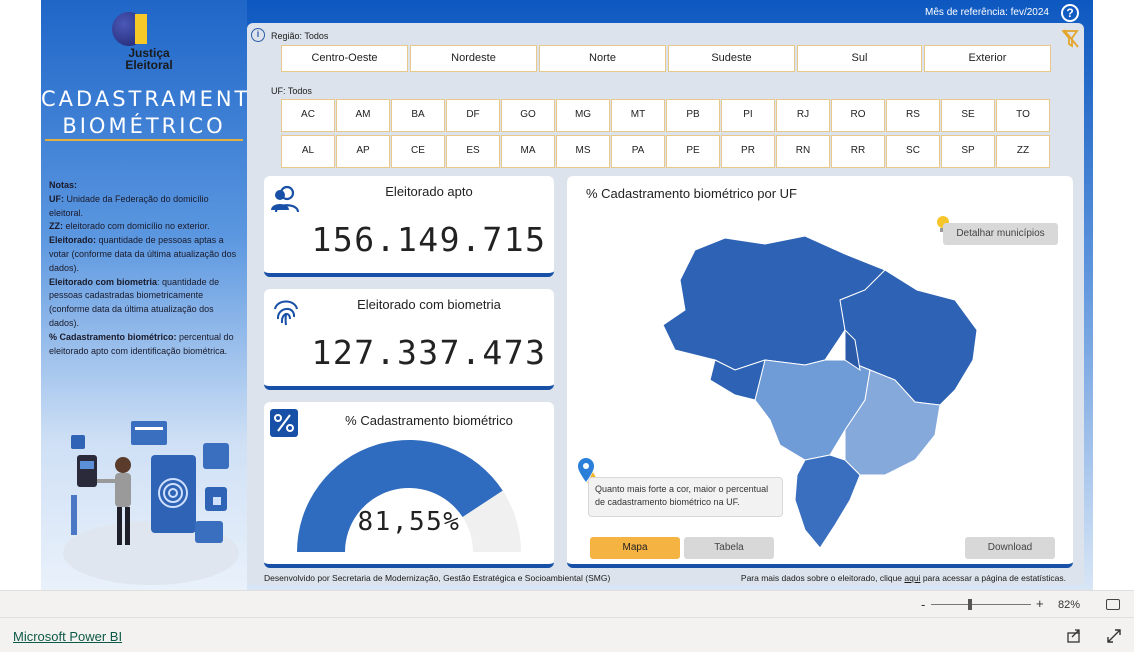  Describe the element at coordinates (583, 151) in the screenshot. I see `uf-button-ms: MS` at that location.